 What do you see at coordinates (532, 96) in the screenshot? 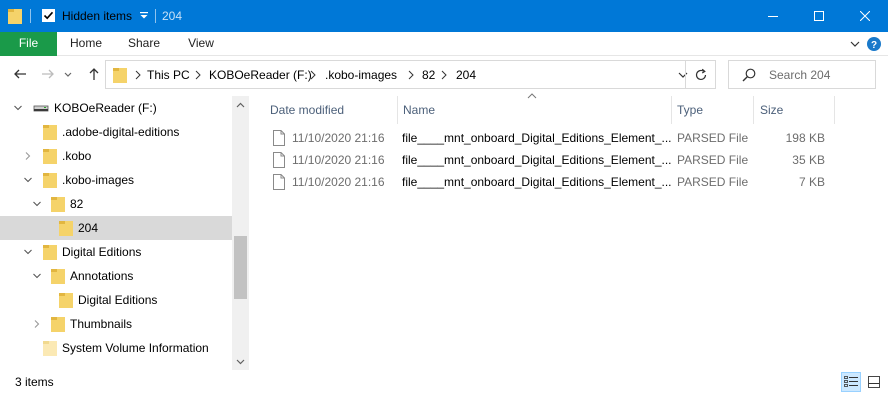
I see `sort-ascending-icon` at bounding box center [532, 96].